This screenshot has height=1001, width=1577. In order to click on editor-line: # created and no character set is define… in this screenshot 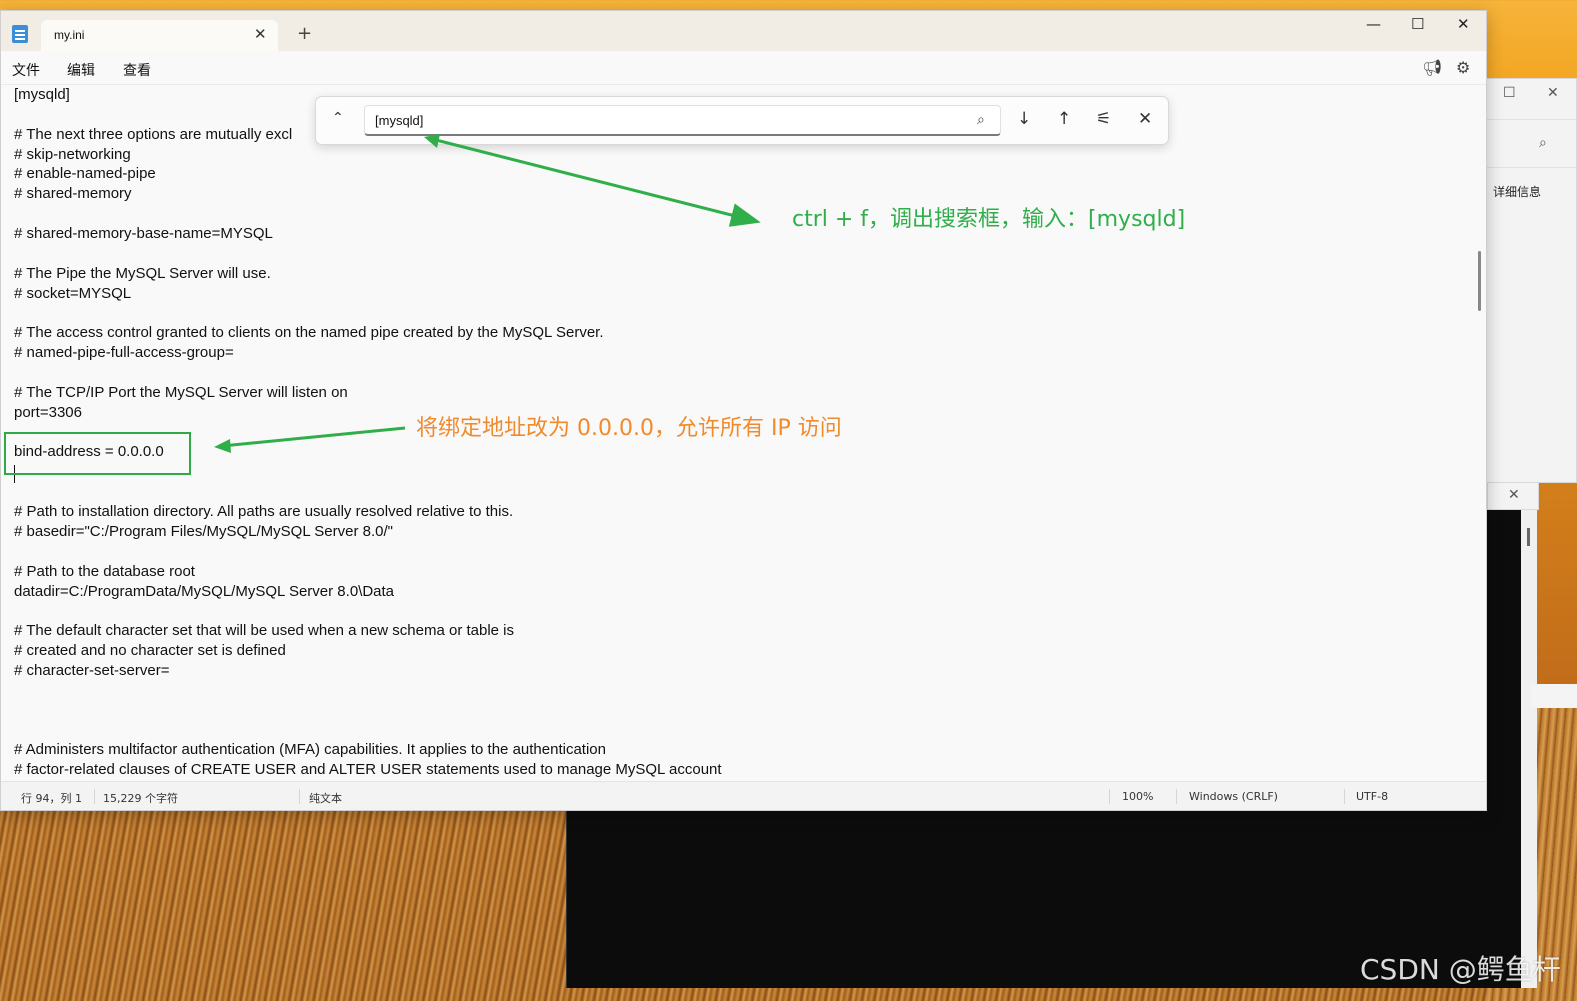, I will do `click(150, 650)`.